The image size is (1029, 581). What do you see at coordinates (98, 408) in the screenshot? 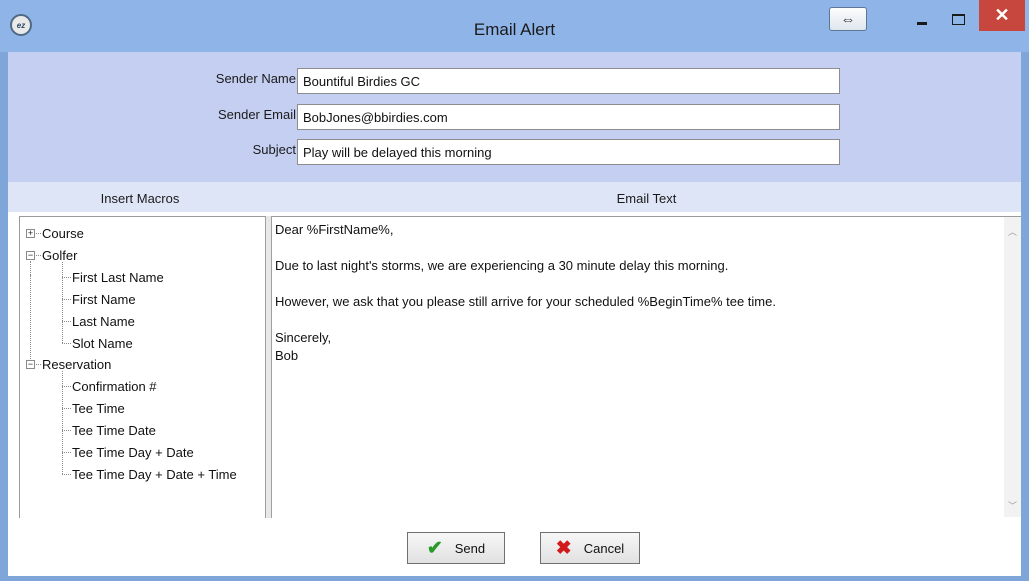
I see `tree-node-tee-time: Tee Time` at bounding box center [98, 408].